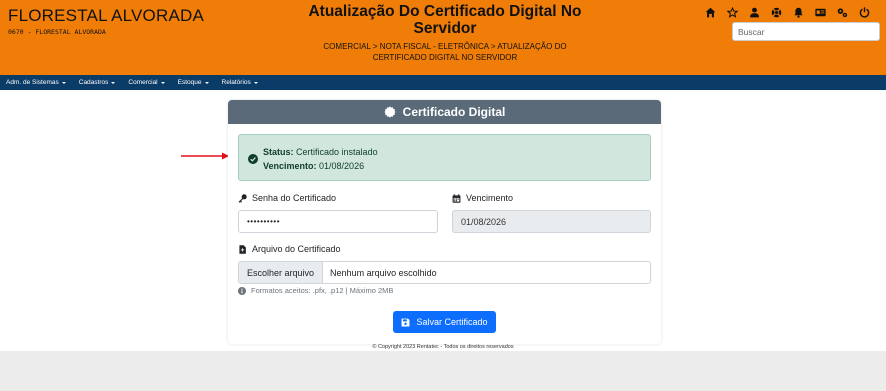 This screenshot has height=391, width=886. What do you see at coordinates (253, 159) in the screenshot?
I see `check-circle-icon` at bounding box center [253, 159].